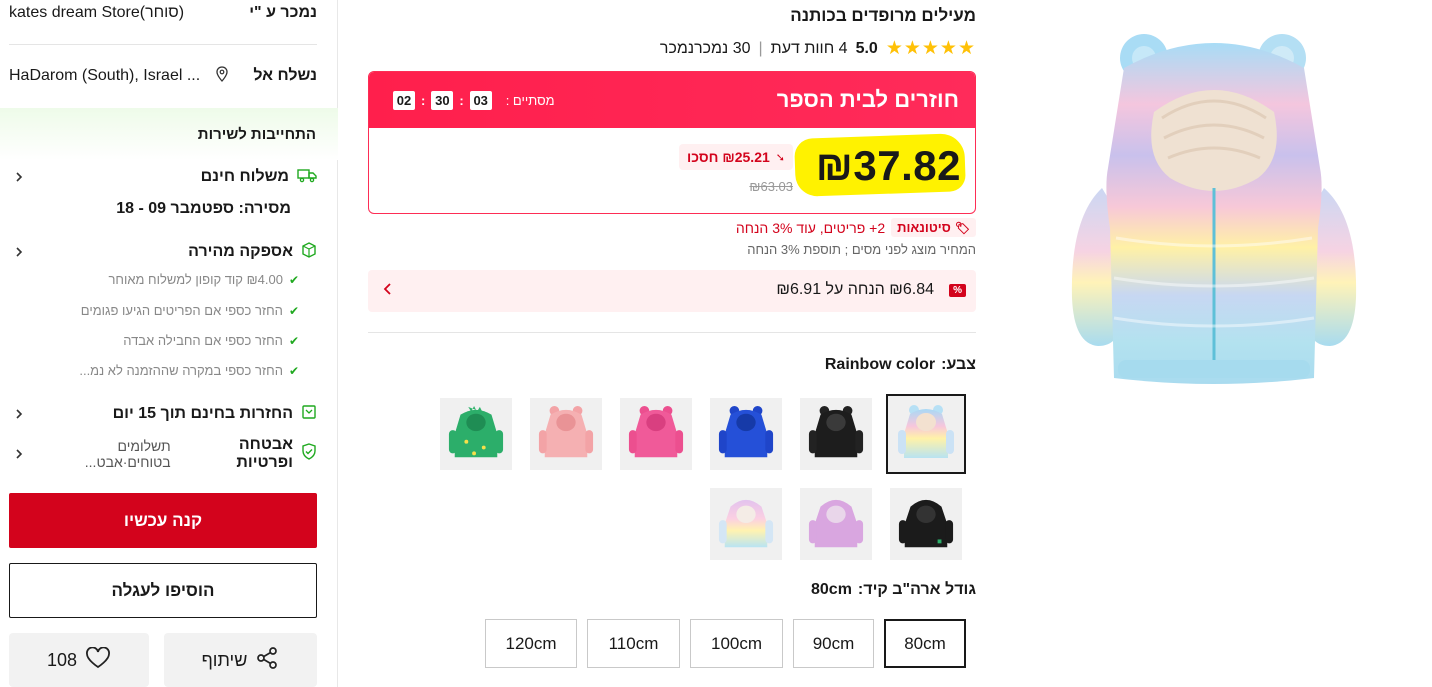  I want to click on current-price: ₪37.82, so click(888, 165).